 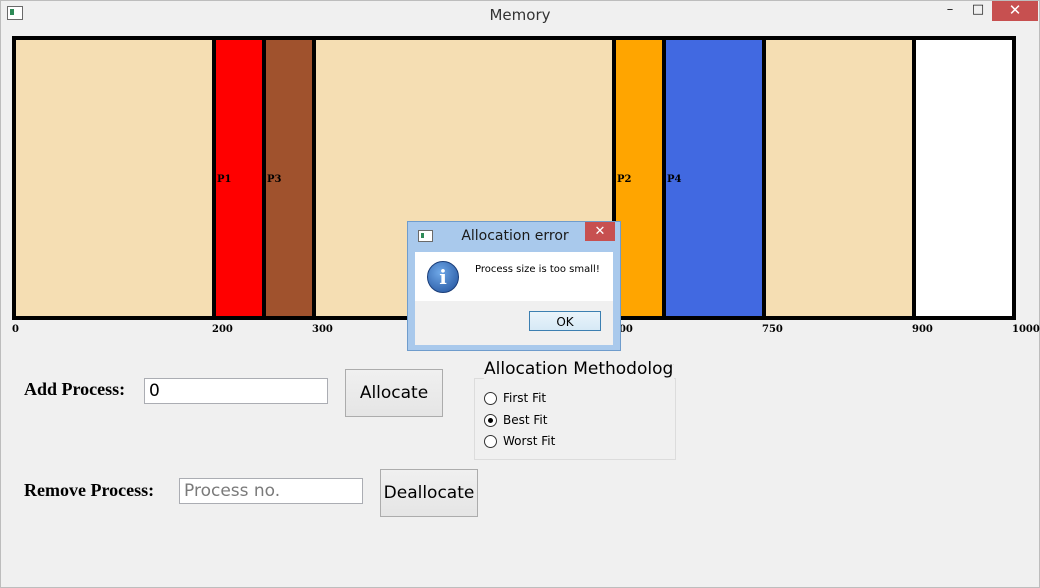 I want to click on process-label: P1, so click(x=224, y=179).